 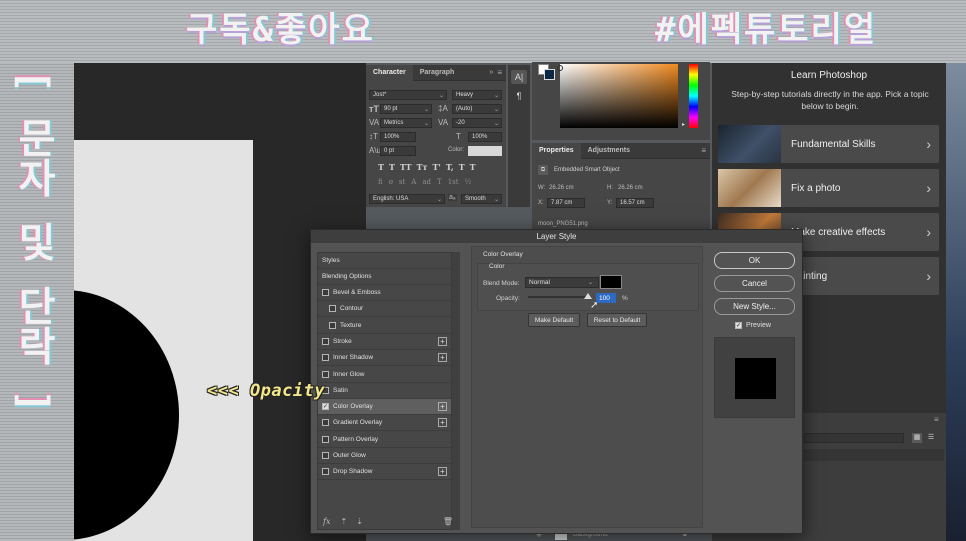 I want to click on cancel-button: Cancel, so click(x=754, y=283).